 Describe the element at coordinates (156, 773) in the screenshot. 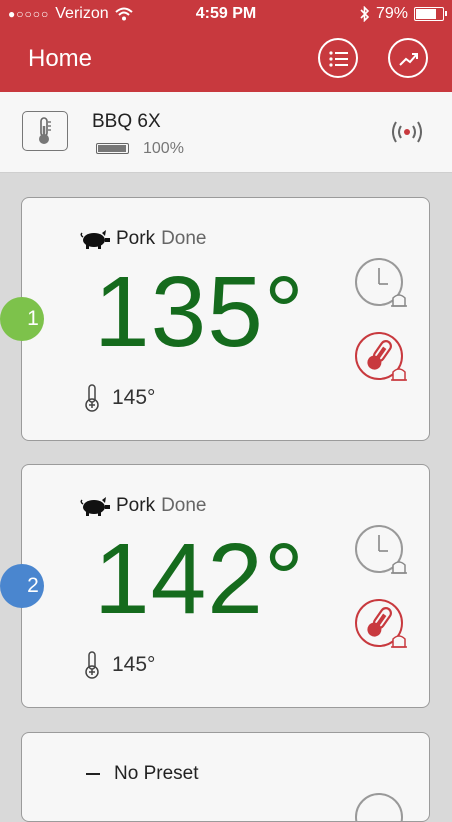

I see `preset-name: No Preset` at that location.